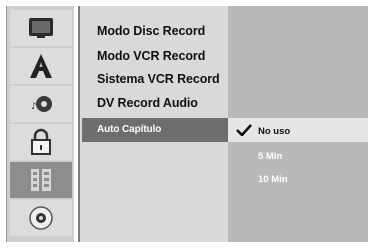 This screenshot has width=374, height=248. What do you see at coordinates (151, 31) in the screenshot?
I see `menu-item-modo-disc-record: Modo Disc Record` at bounding box center [151, 31].